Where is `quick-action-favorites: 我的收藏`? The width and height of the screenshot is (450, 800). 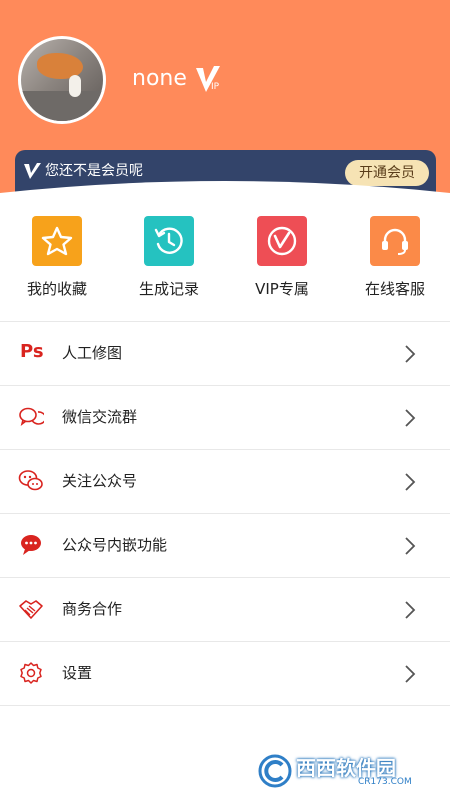 quick-action-favorites: 我的收藏 is located at coordinates (57, 266).